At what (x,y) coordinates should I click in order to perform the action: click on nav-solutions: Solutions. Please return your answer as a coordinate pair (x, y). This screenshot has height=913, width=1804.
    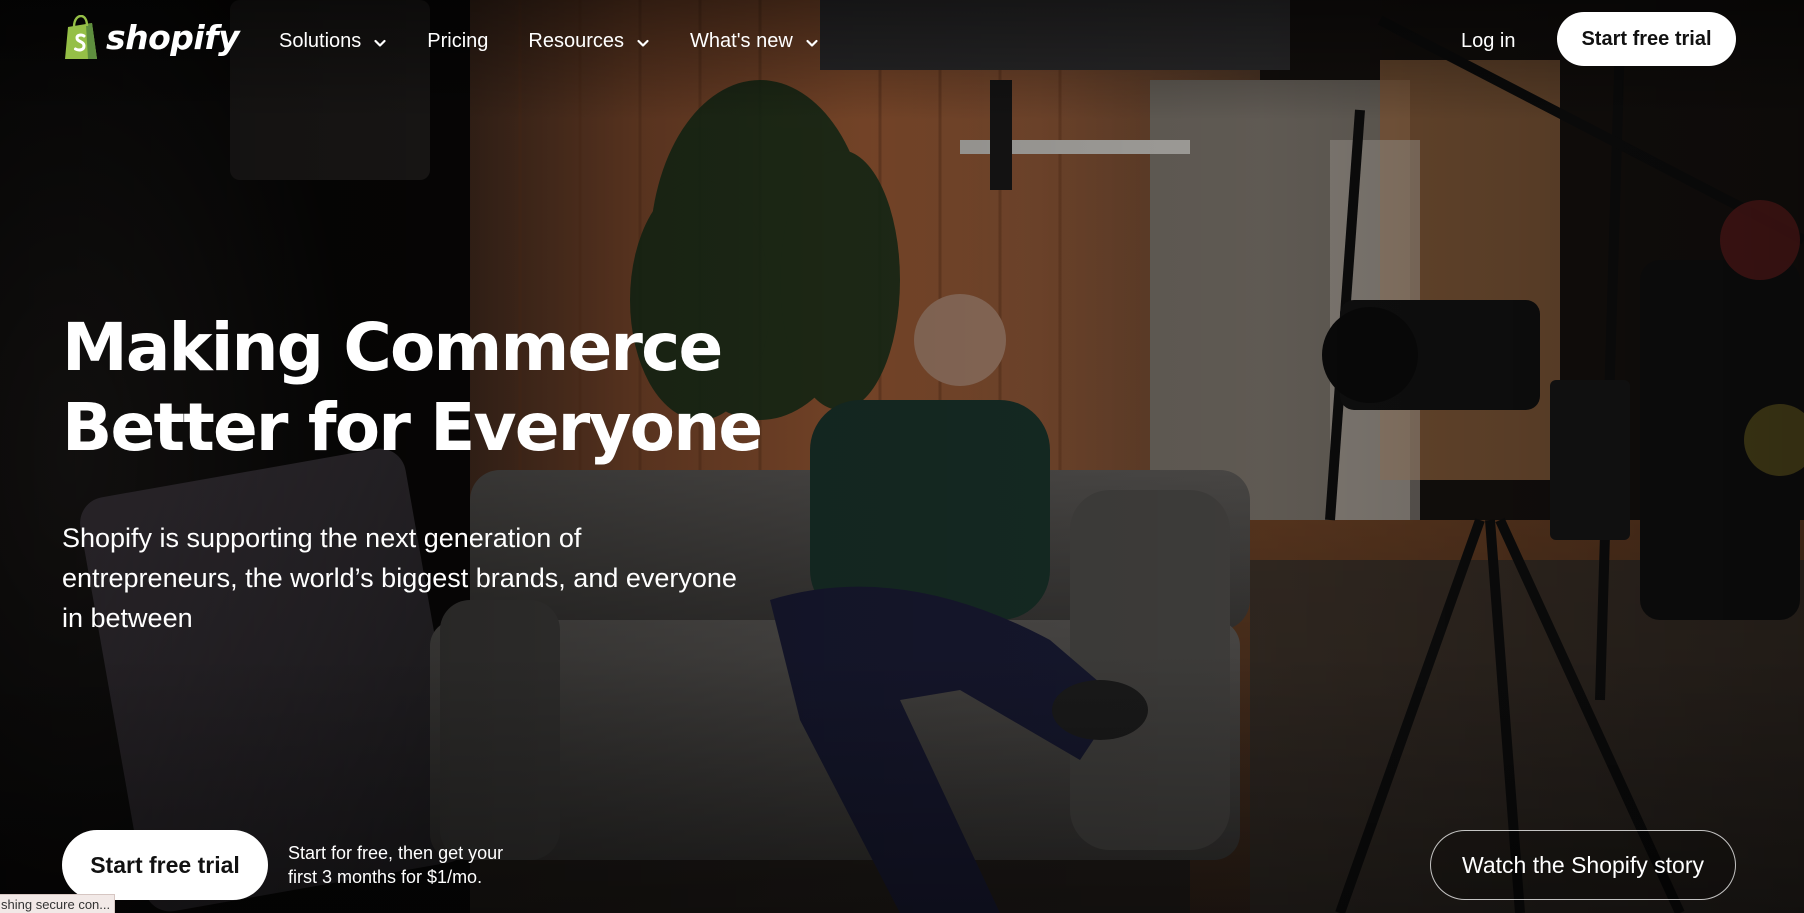
    Looking at the image, I should click on (333, 41).